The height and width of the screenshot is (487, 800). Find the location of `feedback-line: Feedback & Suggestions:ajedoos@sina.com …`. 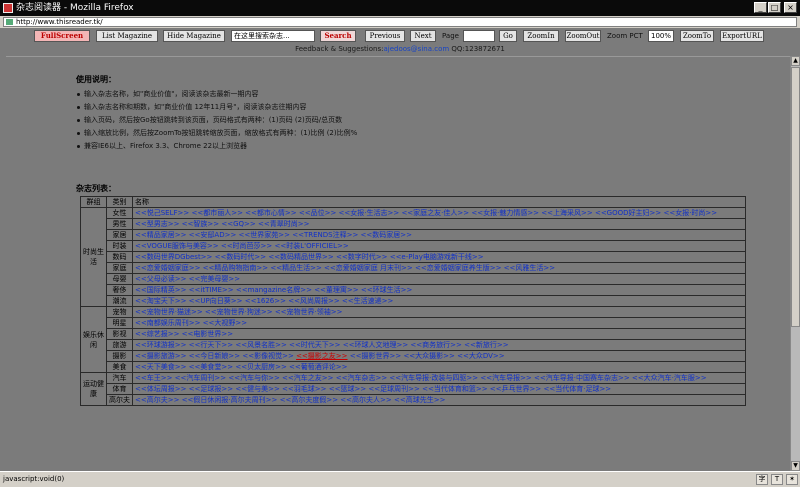

feedback-line: Feedback & Suggestions:ajedoos@sina.com … is located at coordinates (400, 49).